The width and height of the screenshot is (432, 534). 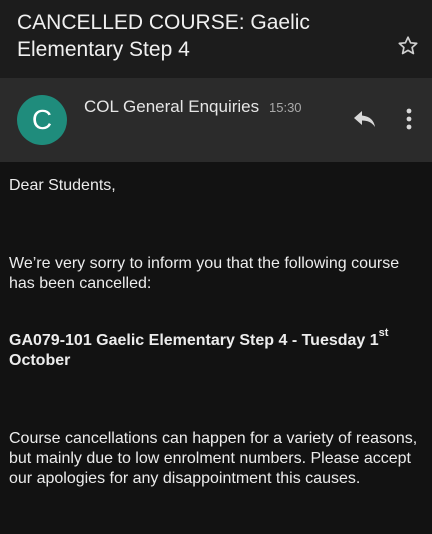 What do you see at coordinates (171, 107) in the screenshot?
I see `sender-name: COL General Enquiries` at bounding box center [171, 107].